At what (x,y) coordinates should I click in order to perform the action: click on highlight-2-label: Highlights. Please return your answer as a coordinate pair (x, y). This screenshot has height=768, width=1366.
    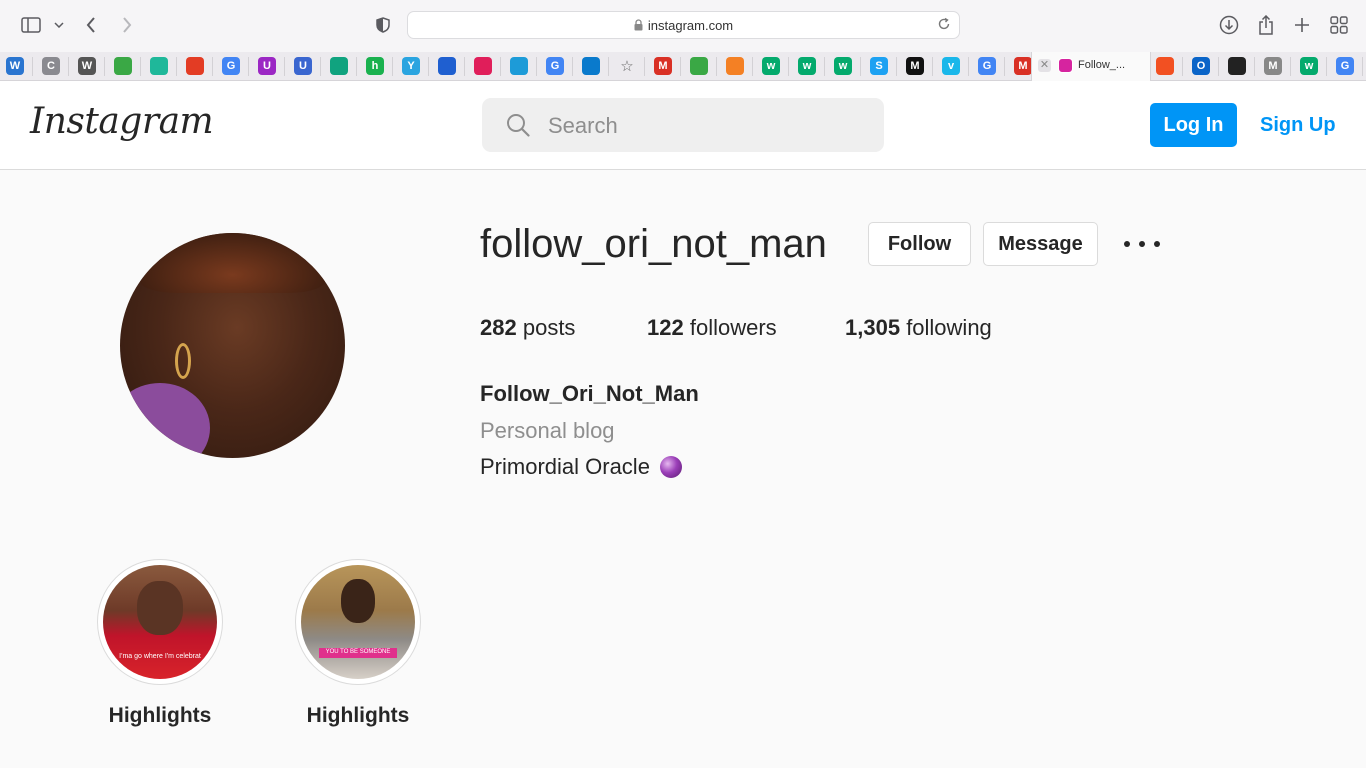
    Looking at the image, I should click on (358, 716).